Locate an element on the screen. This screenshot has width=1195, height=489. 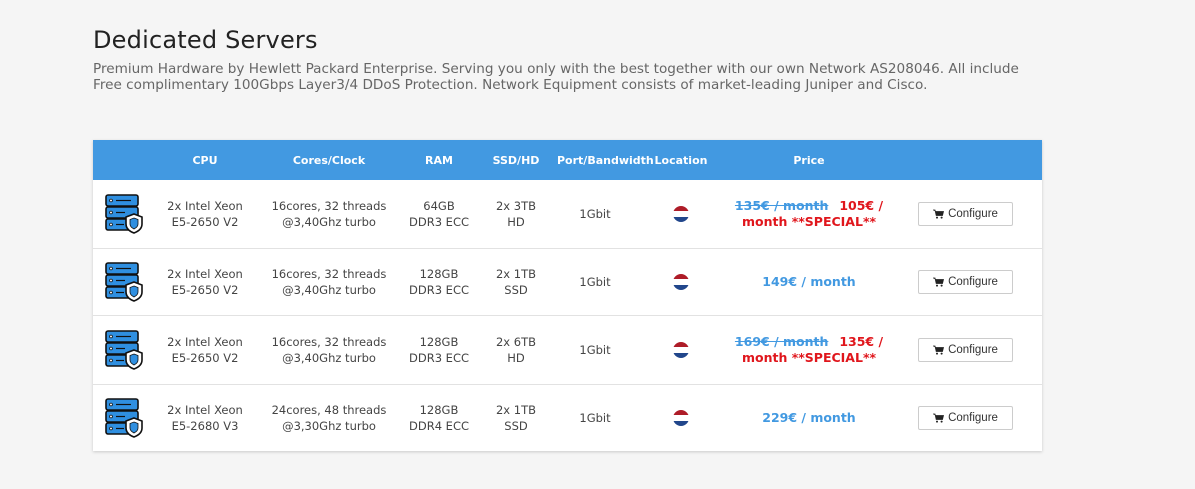
price-cell: 169€ / month 135€ / month **SPECIAL** is located at coordinates (809, 350).